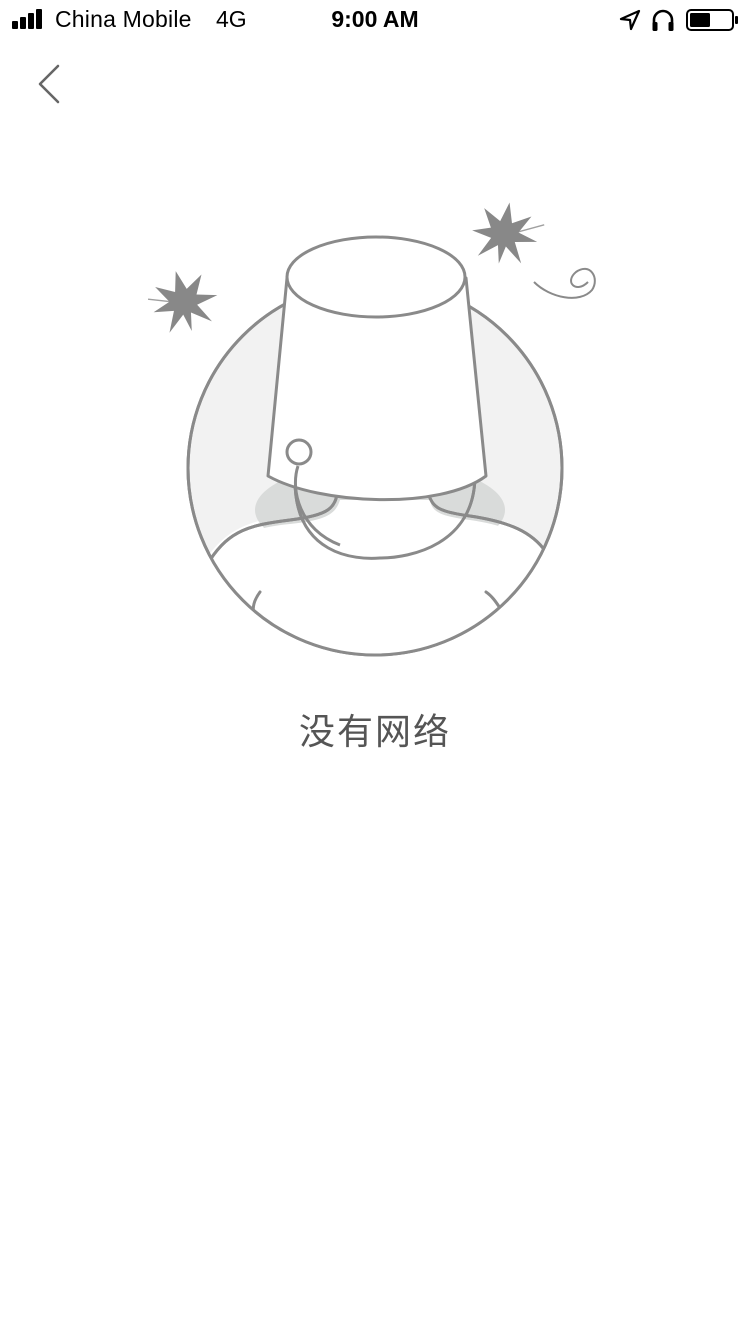 The height and width of the screenshot is (1334, 750). What do you see at coordinates (630, 20) in the screenshot?
I see `location-icon` at bounding box center [630, 20].